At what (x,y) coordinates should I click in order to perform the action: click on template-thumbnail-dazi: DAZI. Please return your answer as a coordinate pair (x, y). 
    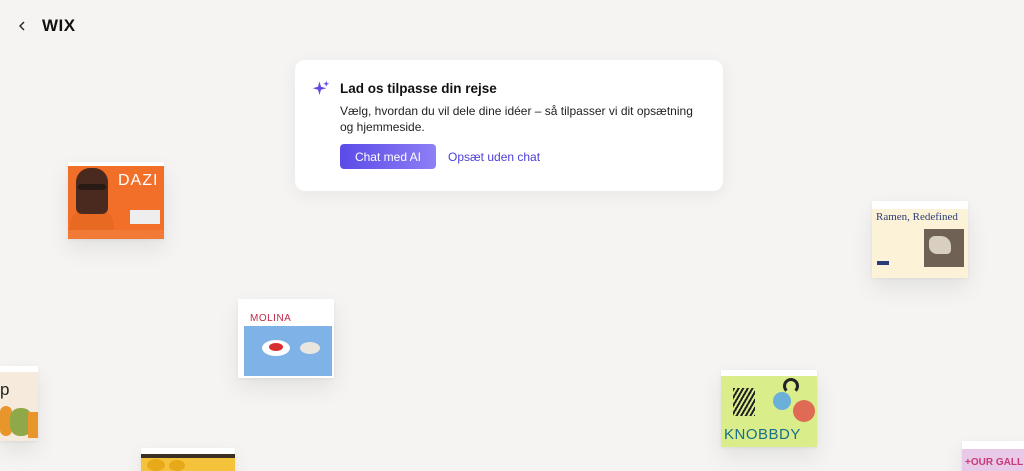
    Looking at the image, I should click on (116, 200).